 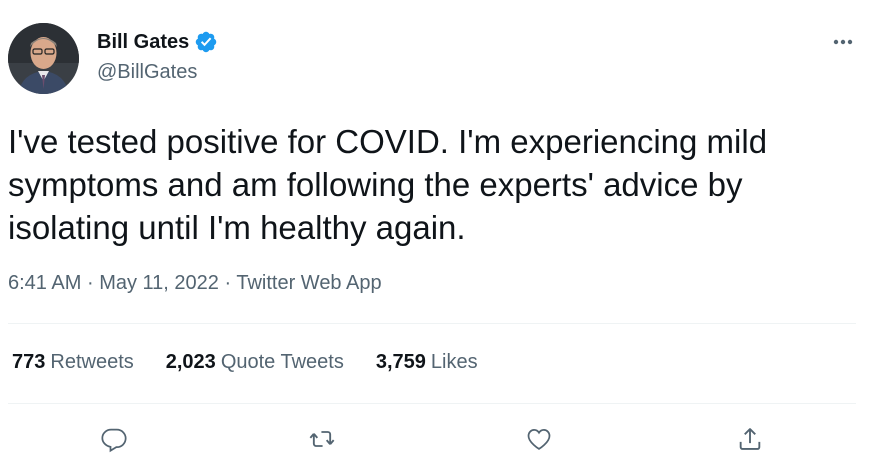 I want to click on author-name-row: Bill Gates, so click(x=157, y=42).